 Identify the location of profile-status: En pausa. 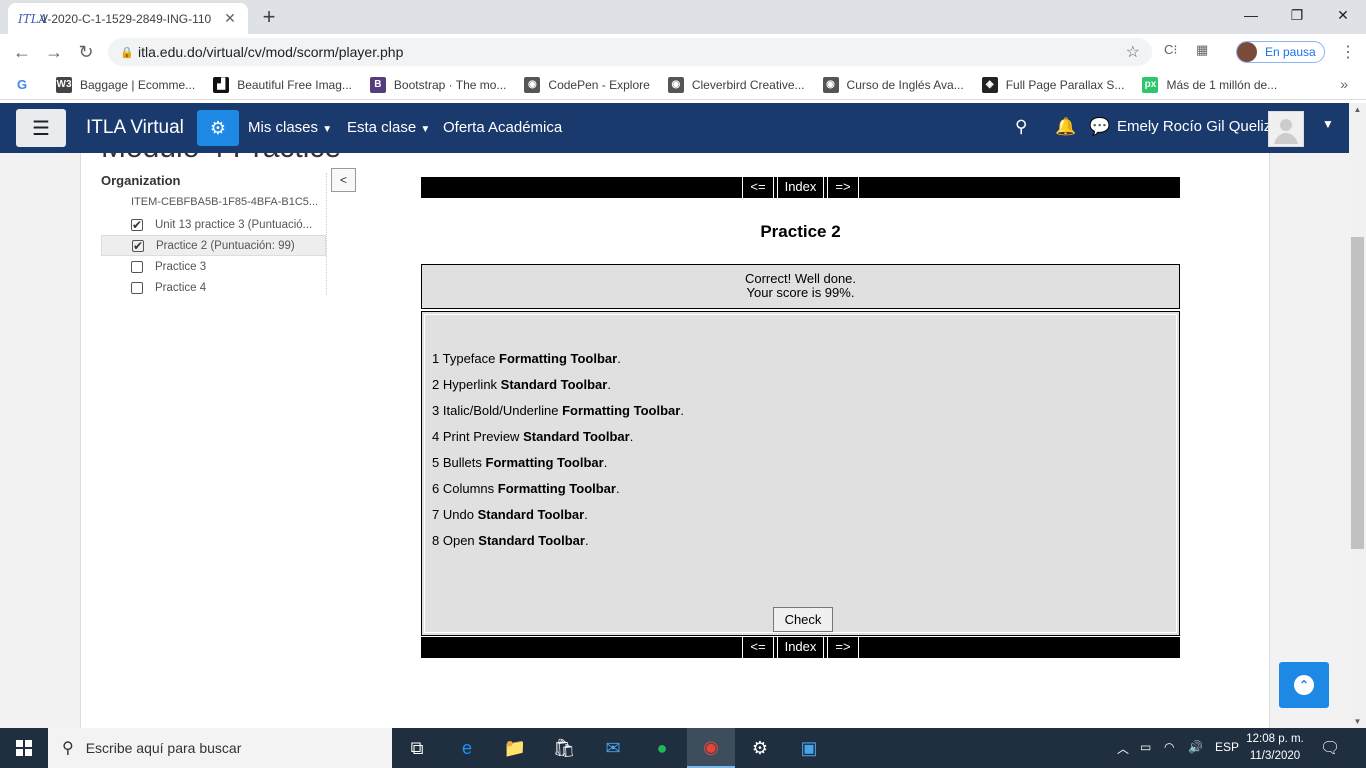
(1290, 52).